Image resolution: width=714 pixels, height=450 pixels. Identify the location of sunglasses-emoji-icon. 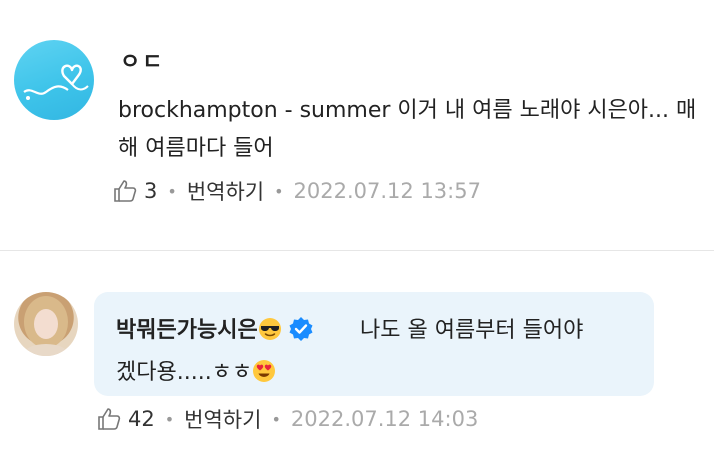
(270, 329).